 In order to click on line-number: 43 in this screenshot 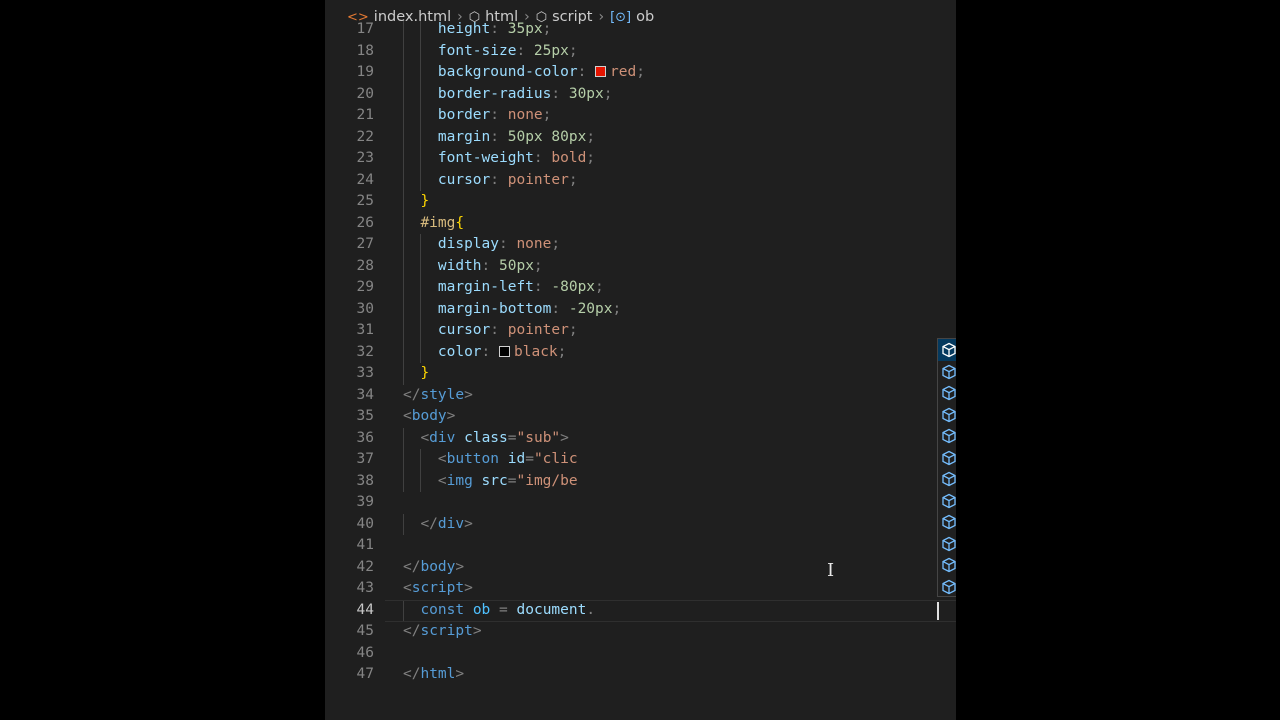, I will do `click(365, 588)`.